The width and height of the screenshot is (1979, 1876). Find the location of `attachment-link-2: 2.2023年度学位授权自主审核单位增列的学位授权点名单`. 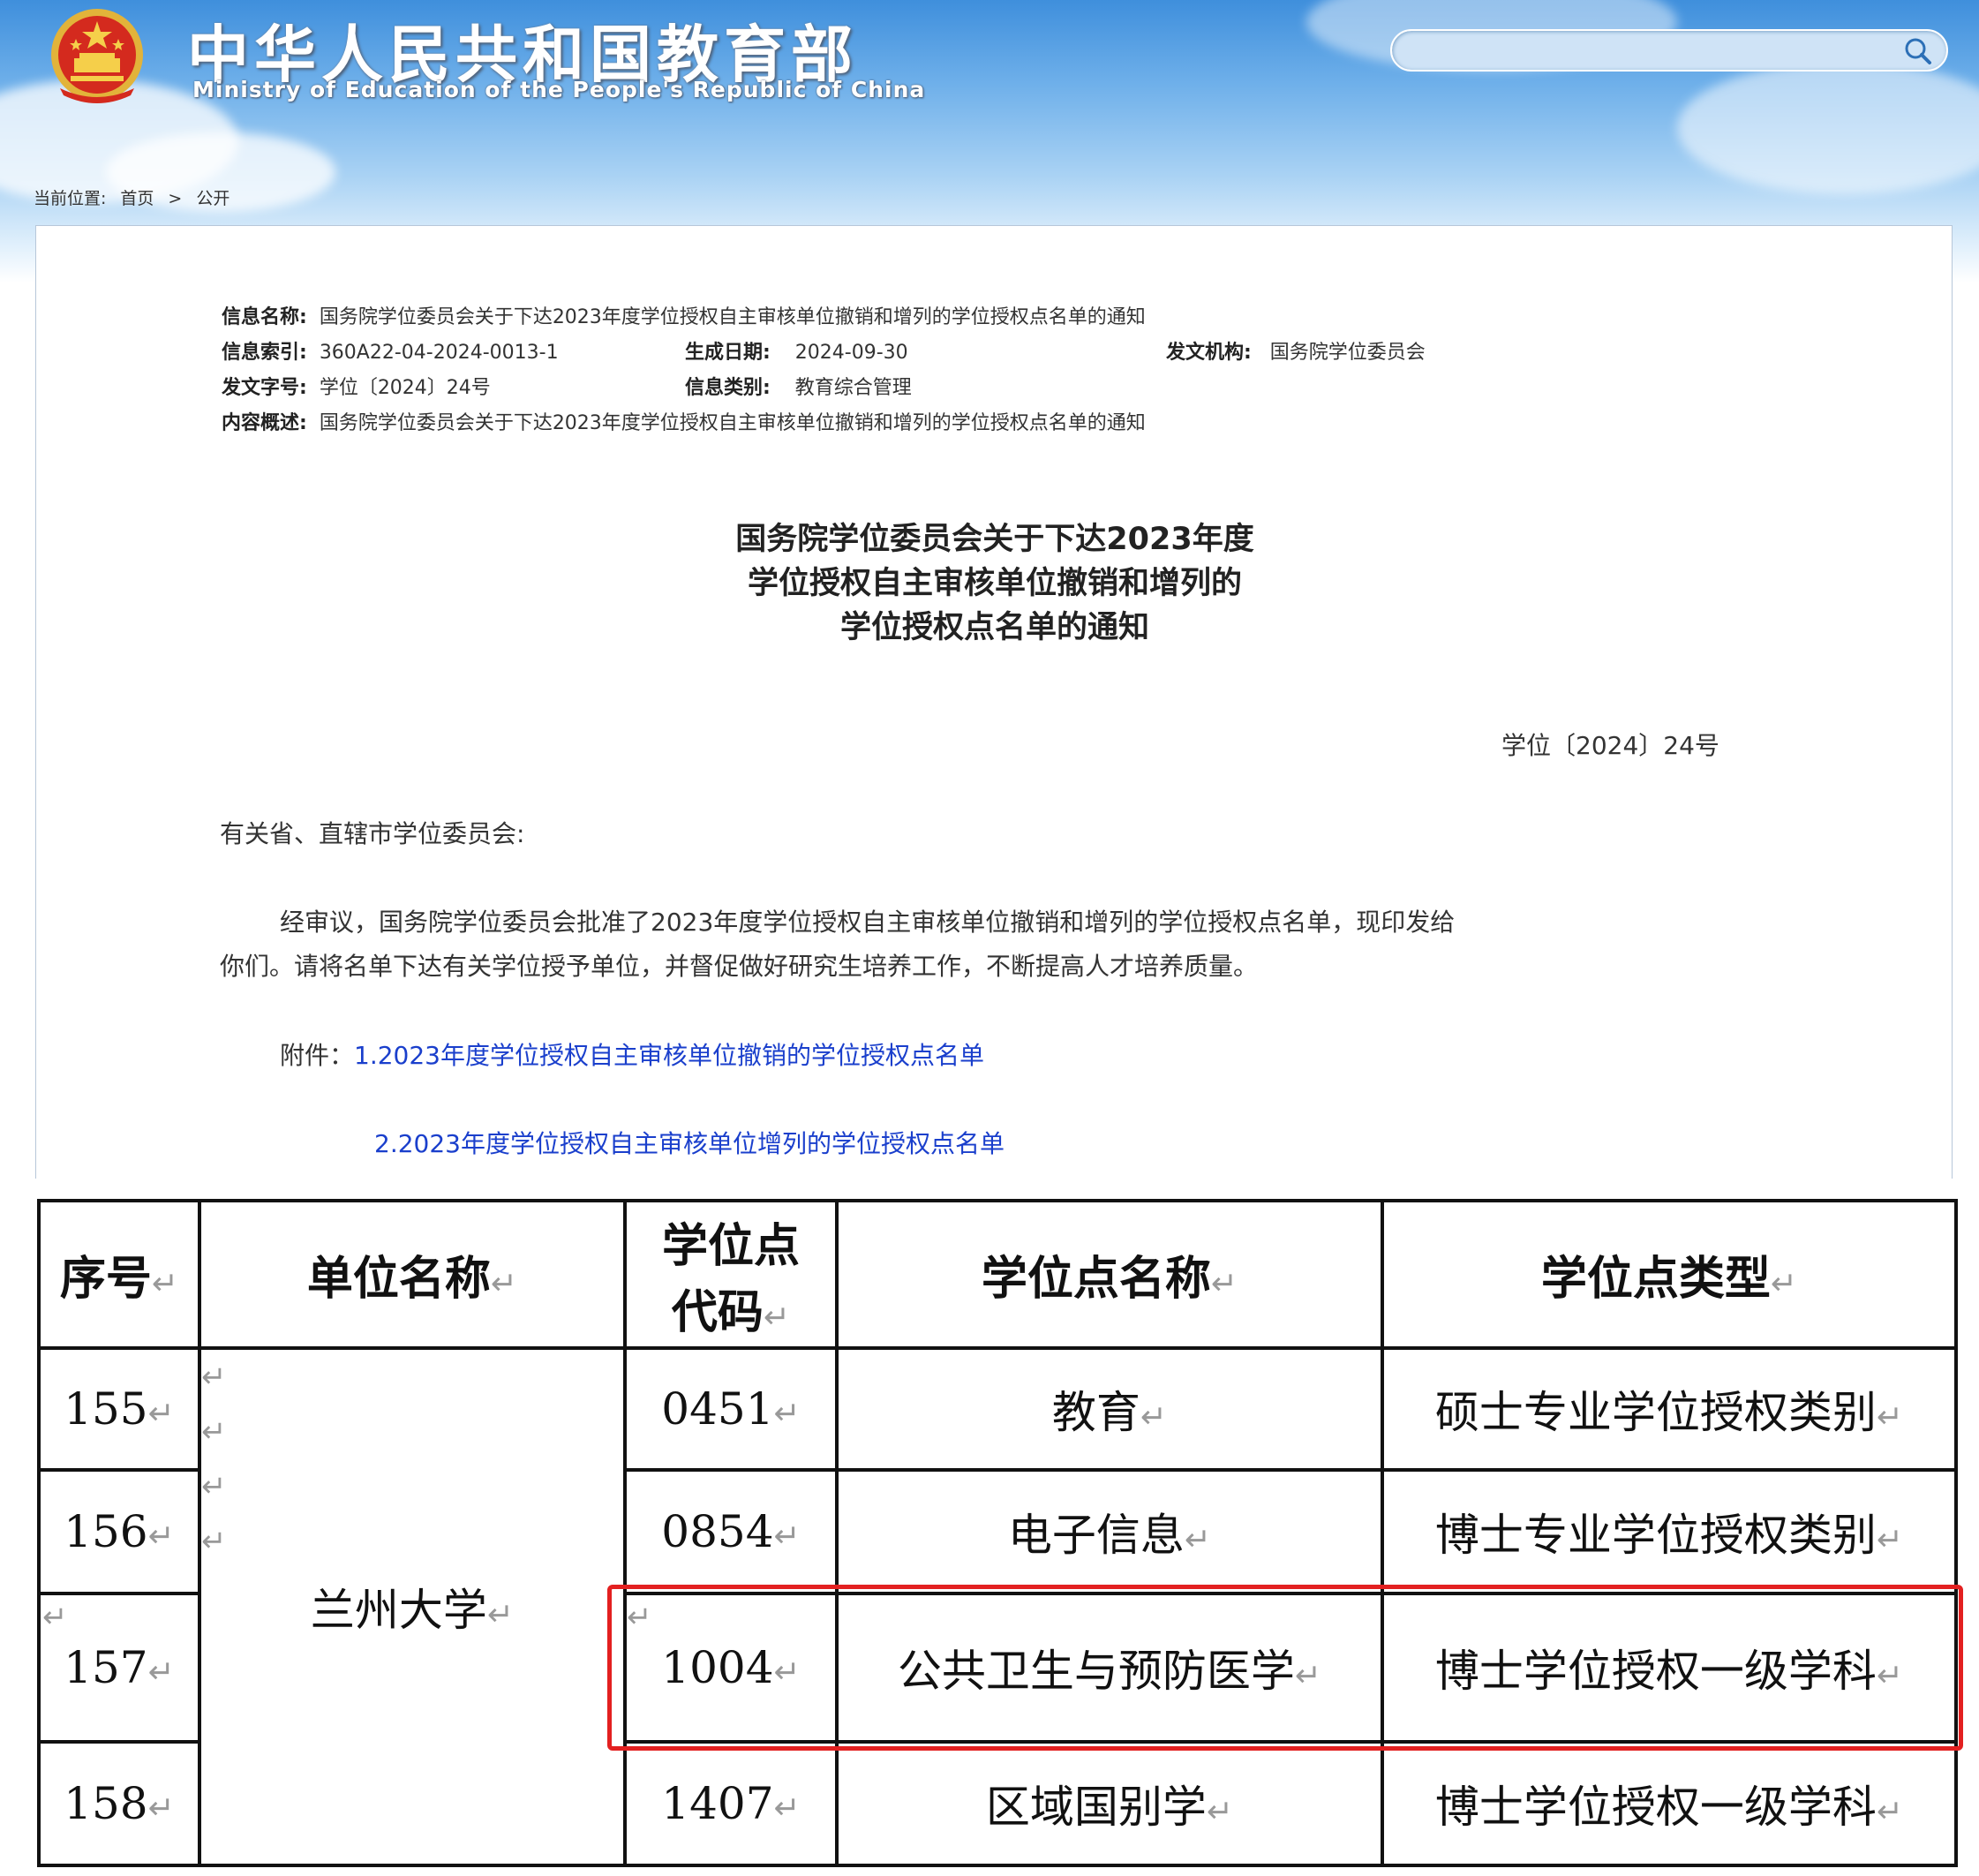

attachment-link-2: 2.2023年度学位授权自主审核单位增列的学位授权点名单 is located at coordinates (689, 1143).